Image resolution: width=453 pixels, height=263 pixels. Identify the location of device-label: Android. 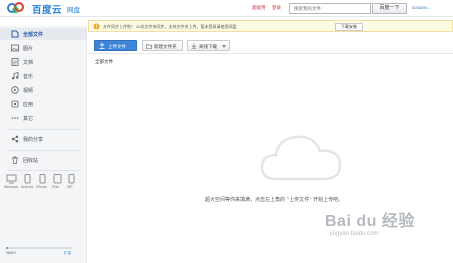
(27, 187).